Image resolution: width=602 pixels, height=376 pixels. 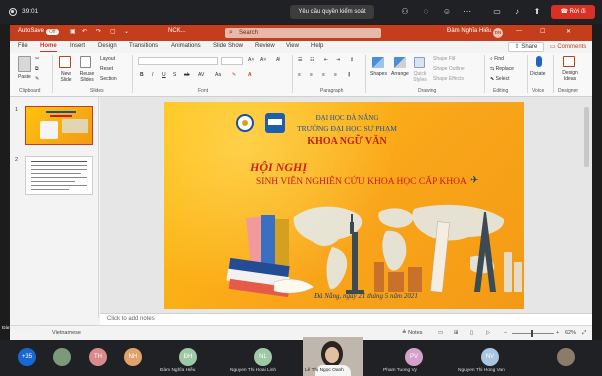 What do you see at coordinates (498, 33) in the screenshot?
I see `avatar: DN` at bounding box center [498, 33].